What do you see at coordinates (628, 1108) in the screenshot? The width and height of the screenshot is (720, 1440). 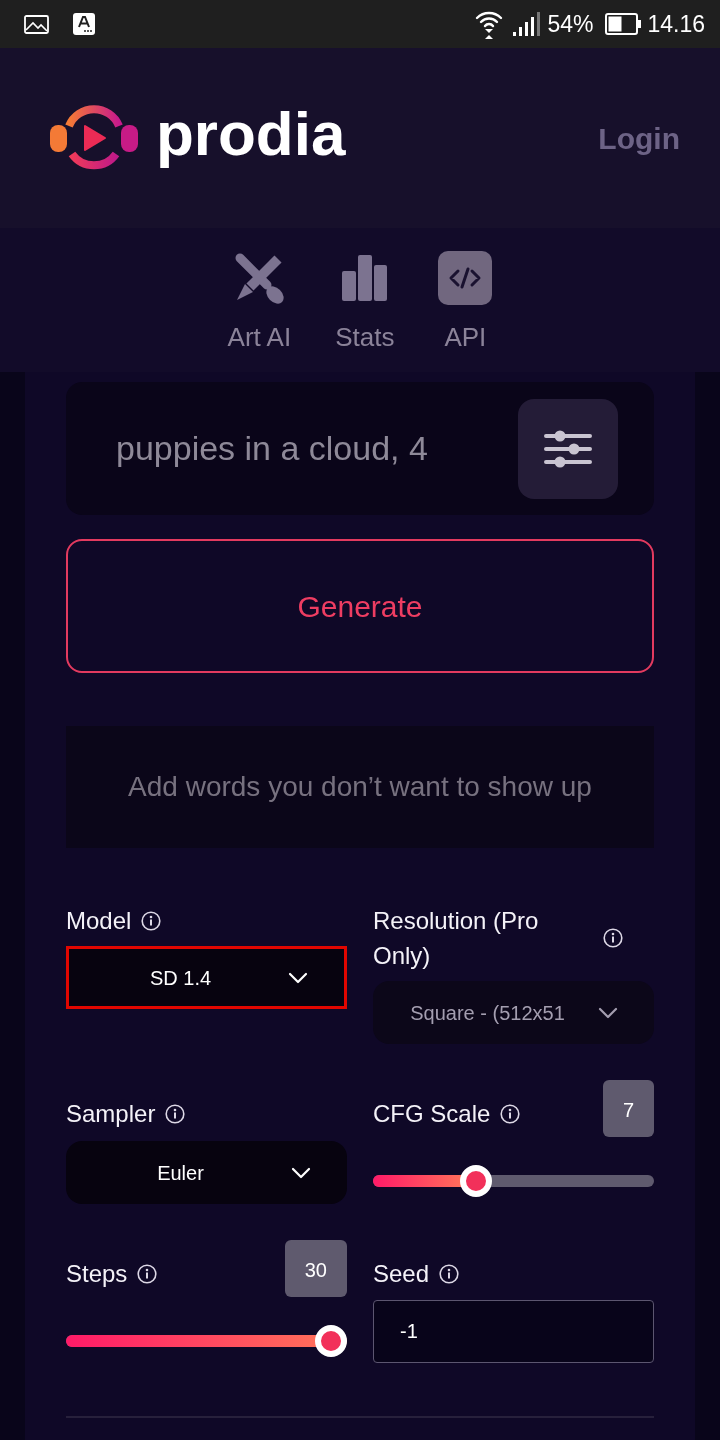 I see `slider-value: 7` at bounding box center [628, 1108].